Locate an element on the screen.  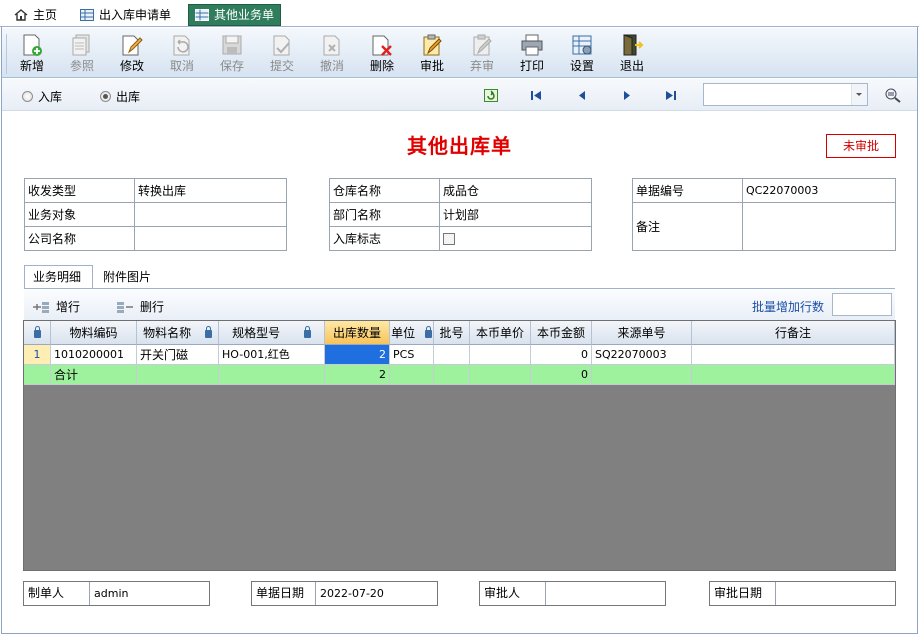
first-record-icon is located at coordinates (536, 95).